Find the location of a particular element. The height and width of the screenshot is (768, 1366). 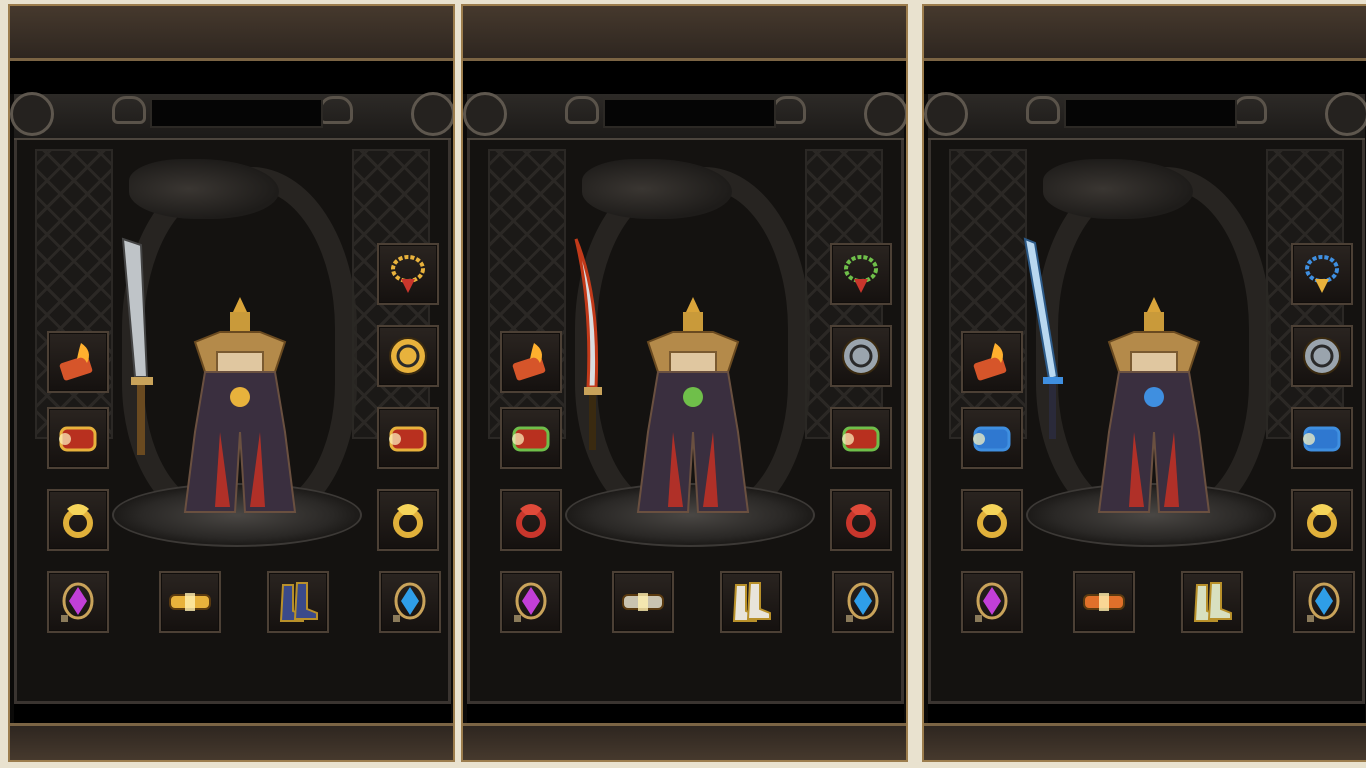

orange-belt-icon is located at coordinates (1104, 602).